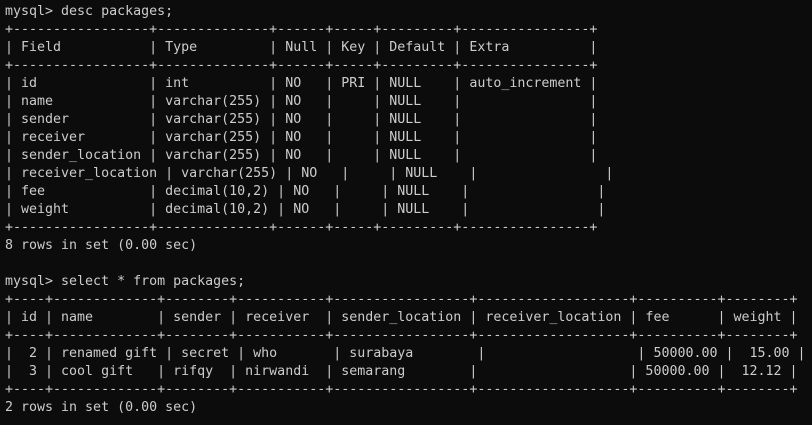 Image resolution: width=812 pixels, height=425 pixels. Describe the element at coordinates (89, 11) in the screenshot. I see `prompt-desc-command: mysql> desc packages;` at that location.